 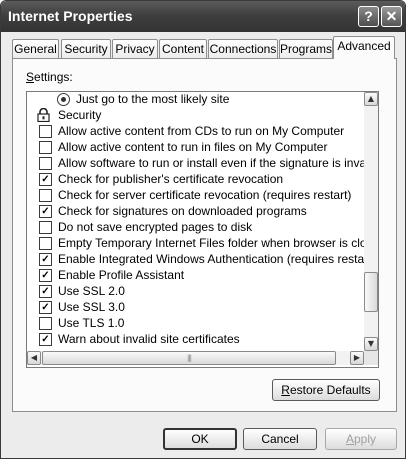 I want to click on tab-general: General, so click(x=35, y=48).